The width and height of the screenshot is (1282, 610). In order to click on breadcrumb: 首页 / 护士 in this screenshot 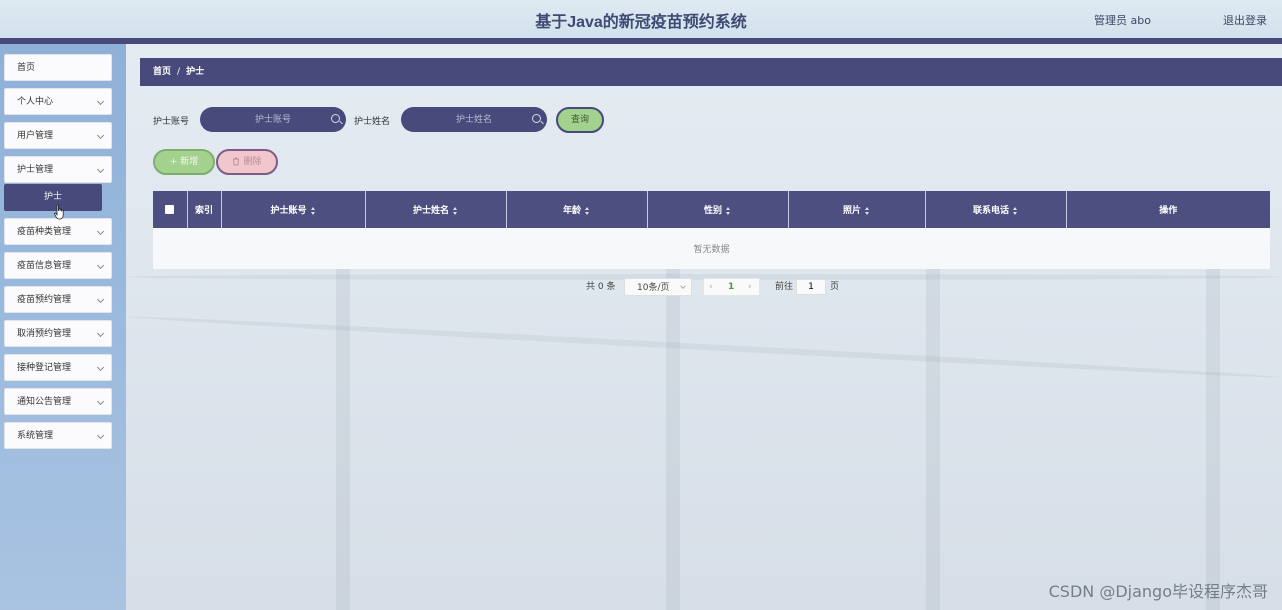, I will do `click(711, 72)`.